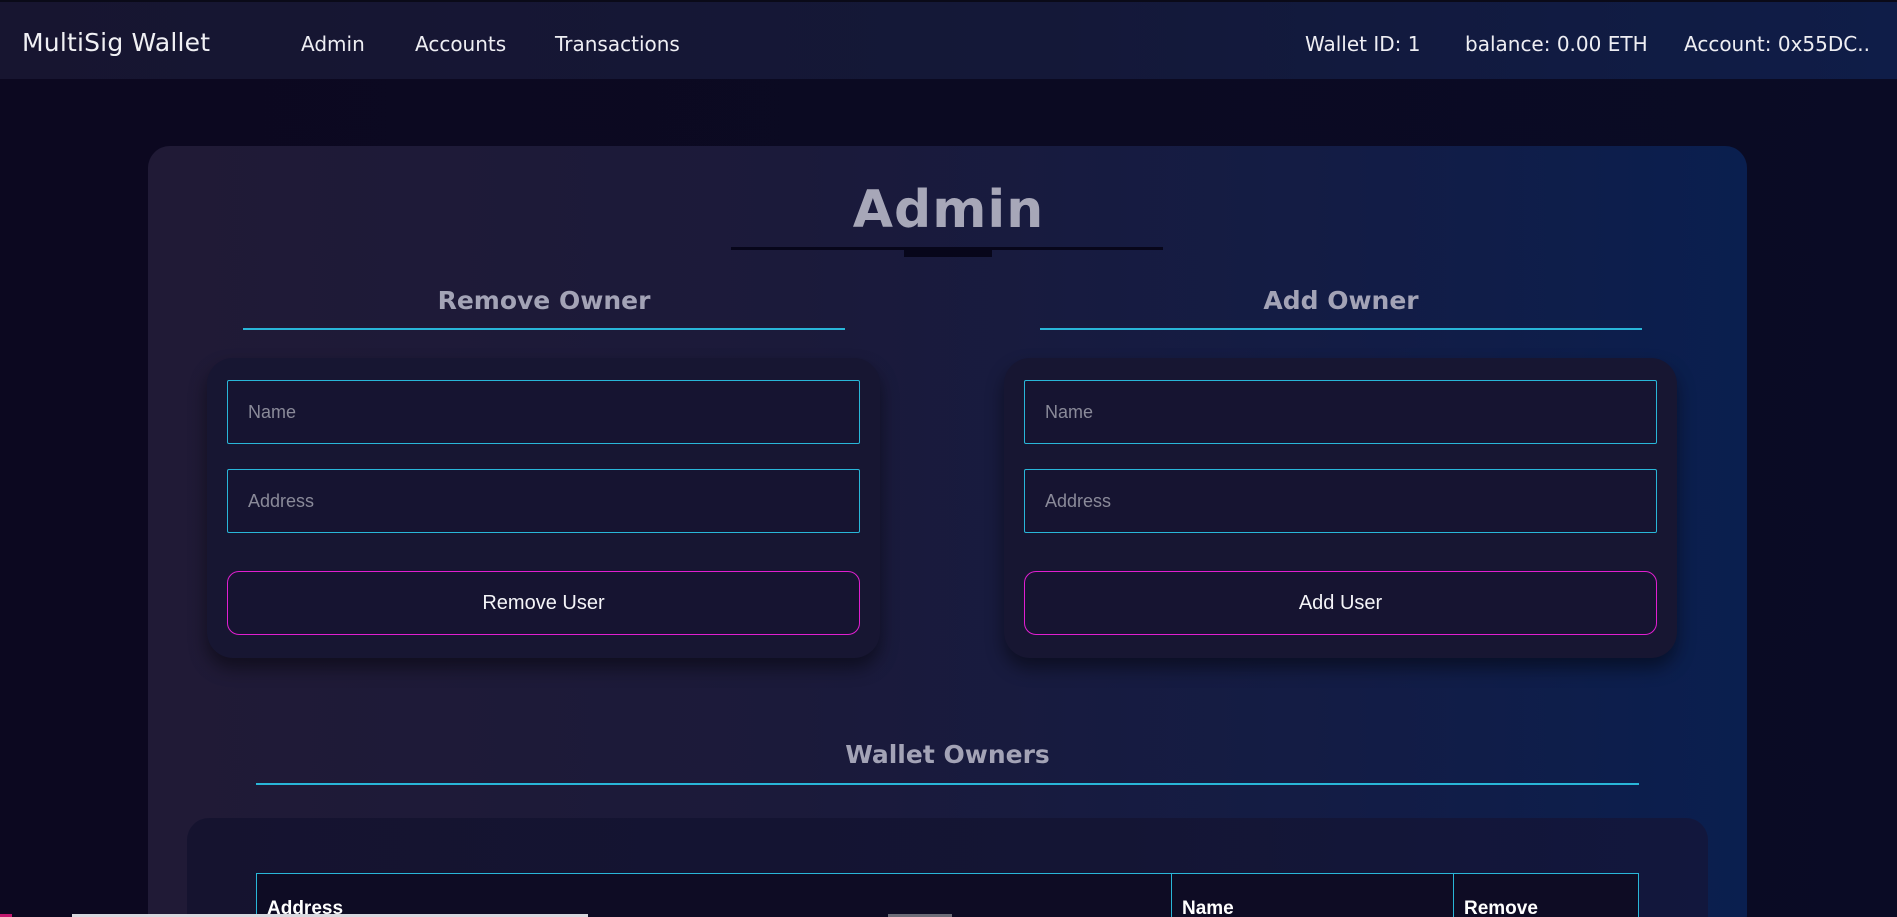 This screenshot has height=917, width=1897. I want to click on account-display: Account: 0x55DC.., so click(1777, 44).